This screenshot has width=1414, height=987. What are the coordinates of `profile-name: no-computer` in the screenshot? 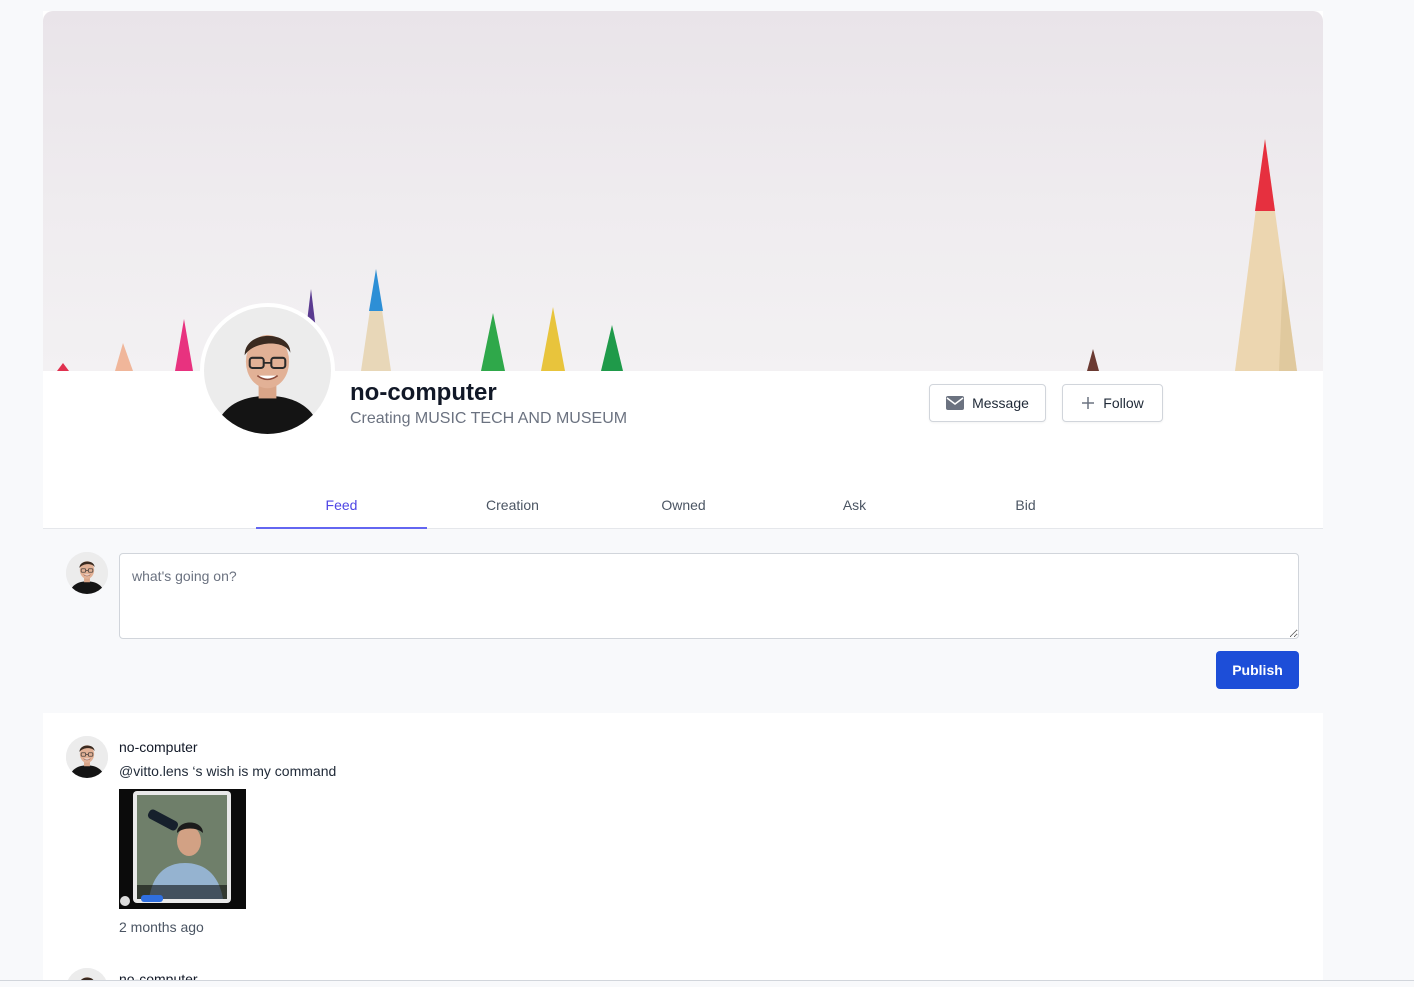 It's located at (423, 392).